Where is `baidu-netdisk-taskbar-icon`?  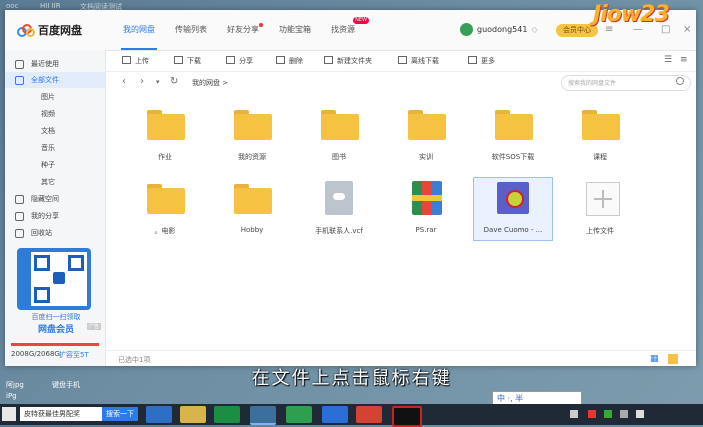
baidu-netdisk-taskbar-icon is located at coordinates (263, 415).